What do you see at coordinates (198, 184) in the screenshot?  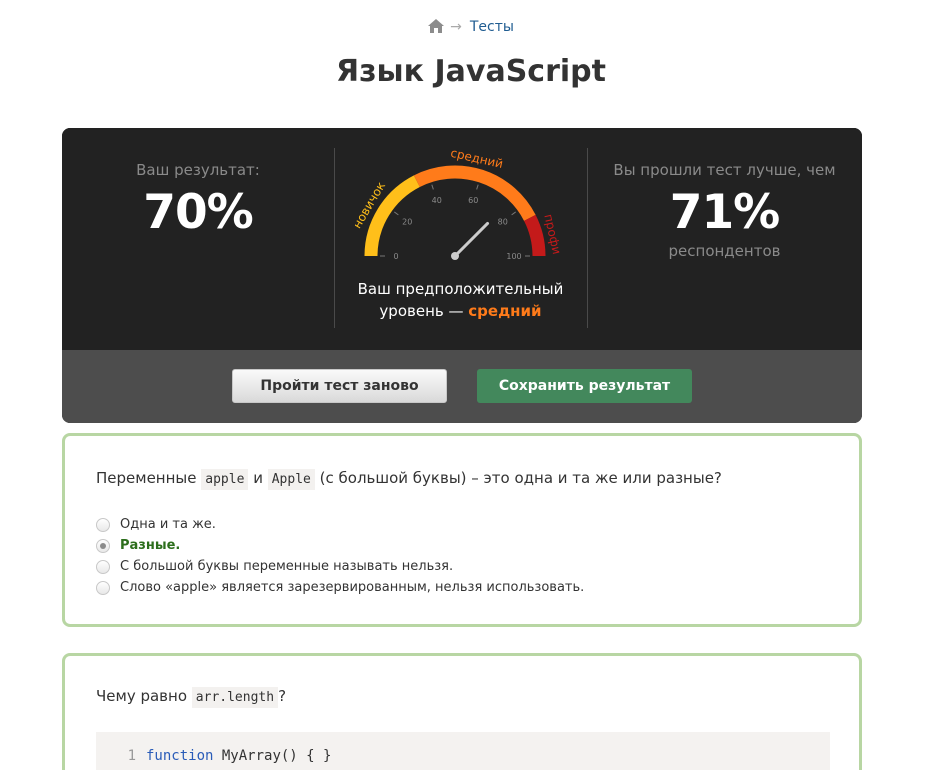 I see `score-column: Ваш результат: 70%` at bounding box center [198, 184].